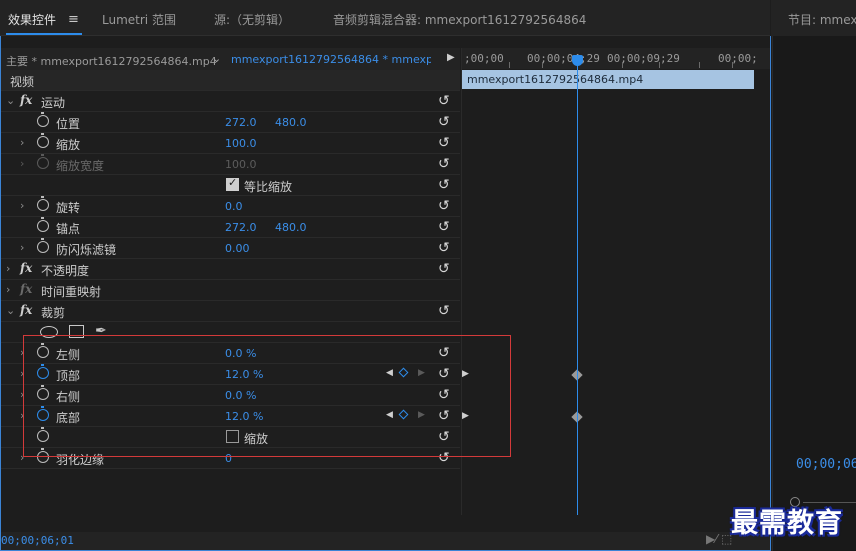 Image resolution: width=856 pixels, height=551 pixels. Describe the element at coordinates (101, 331) in the screenshot. I see `pen-mask-icon: ✒` at that location.